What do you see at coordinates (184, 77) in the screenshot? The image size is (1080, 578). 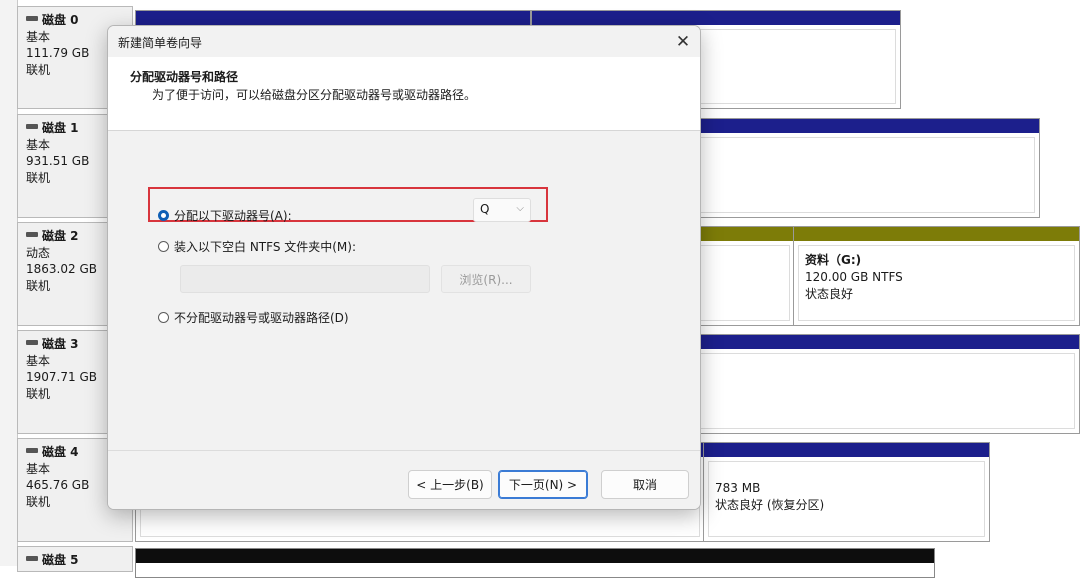 I see `step-title: 分配驱动器号和路径` at bounding box center [184, 77].